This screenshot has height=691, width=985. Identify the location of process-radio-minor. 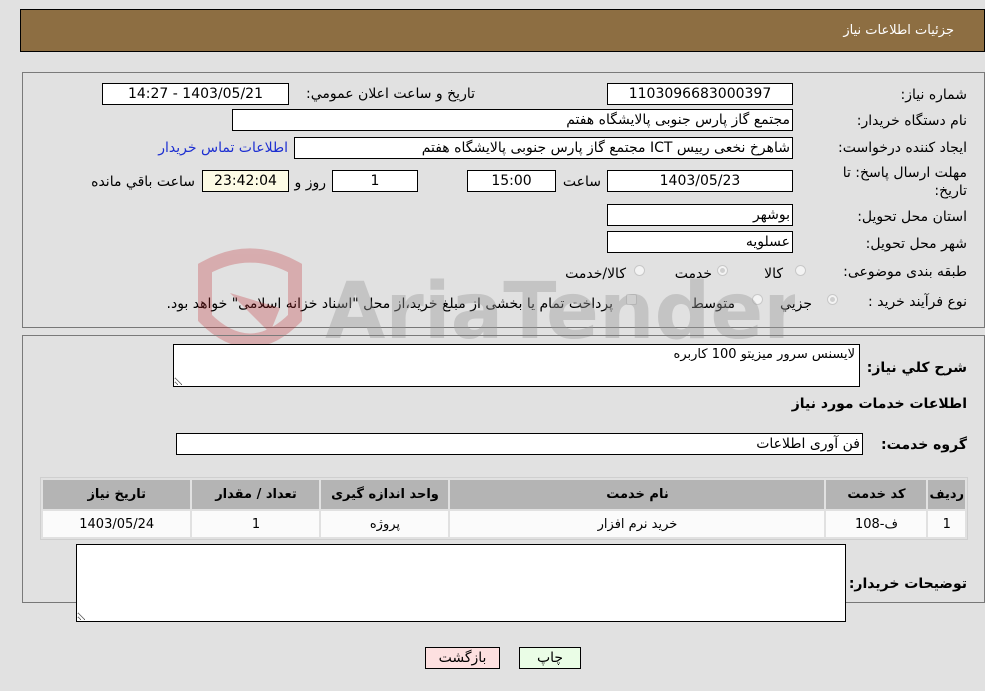
(832, 299).